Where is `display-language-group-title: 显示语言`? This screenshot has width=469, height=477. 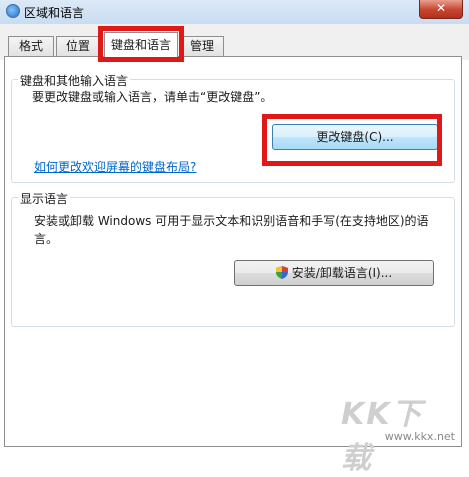 display-language-group-title: 显示语言 is located at coordinates (44, 198).